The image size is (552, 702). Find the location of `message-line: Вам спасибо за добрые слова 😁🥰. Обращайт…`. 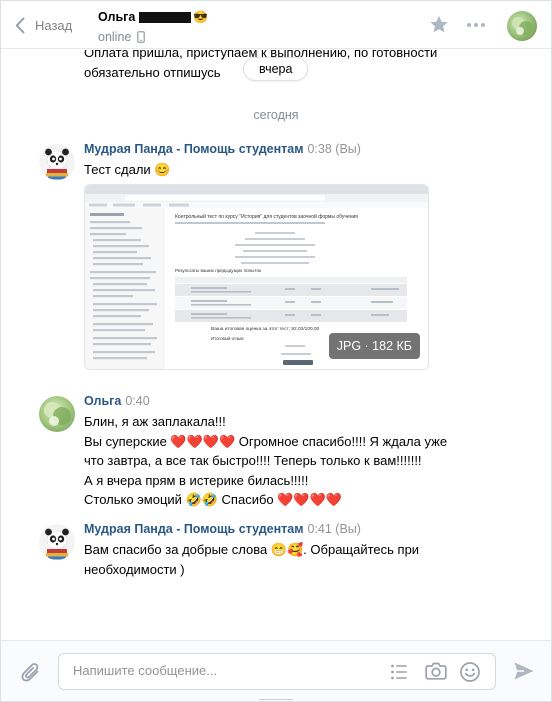

message-line: Вам спасибо за добрые слова 😁🥰. Обращайт… is located at coordinates (252, 549).